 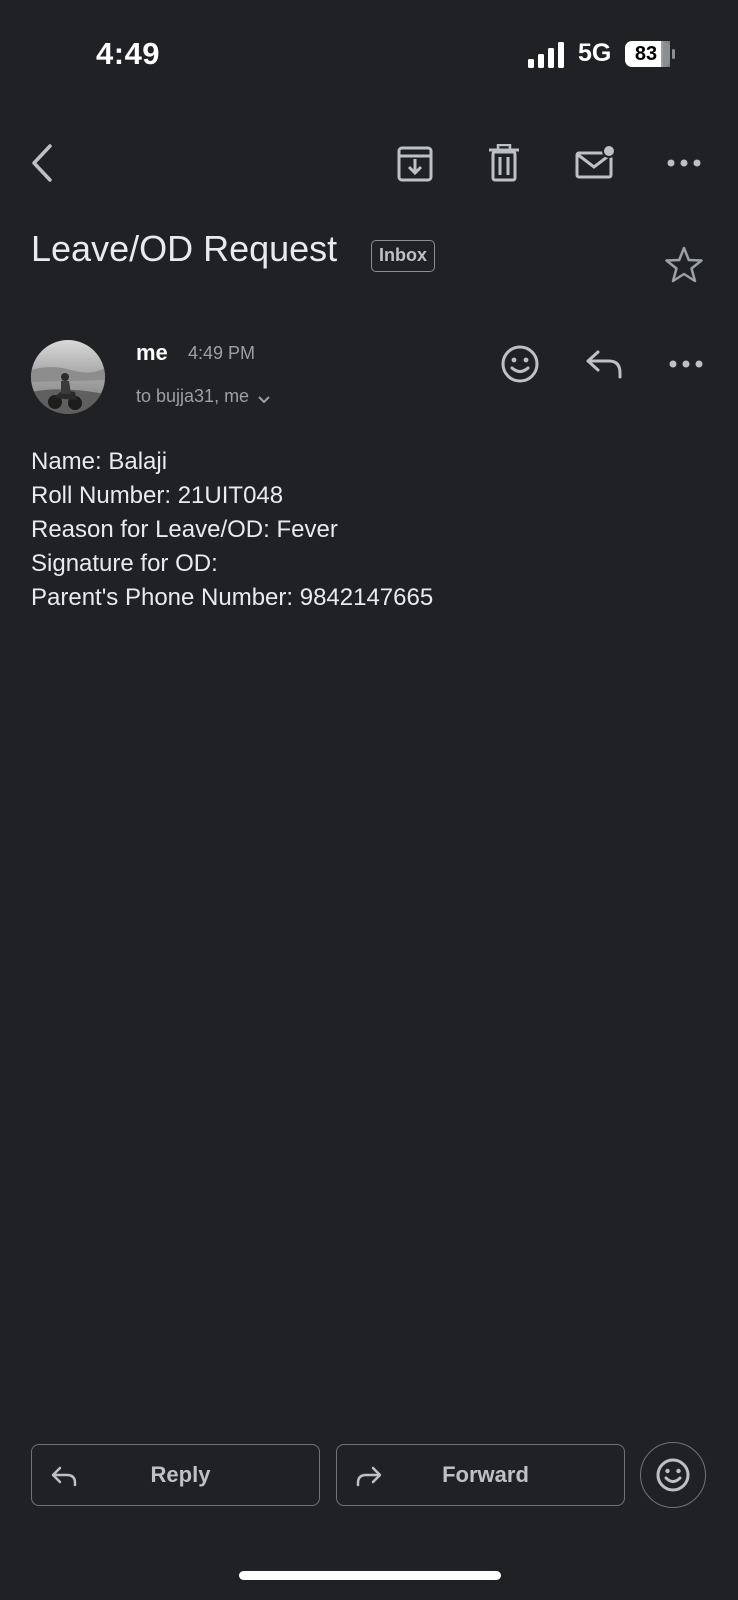 What do you see at coordinates (232, 597) in the screenshot?
I see `body-line: Parent's Phone Number: 9842147665` at bounding box center [232, 597].